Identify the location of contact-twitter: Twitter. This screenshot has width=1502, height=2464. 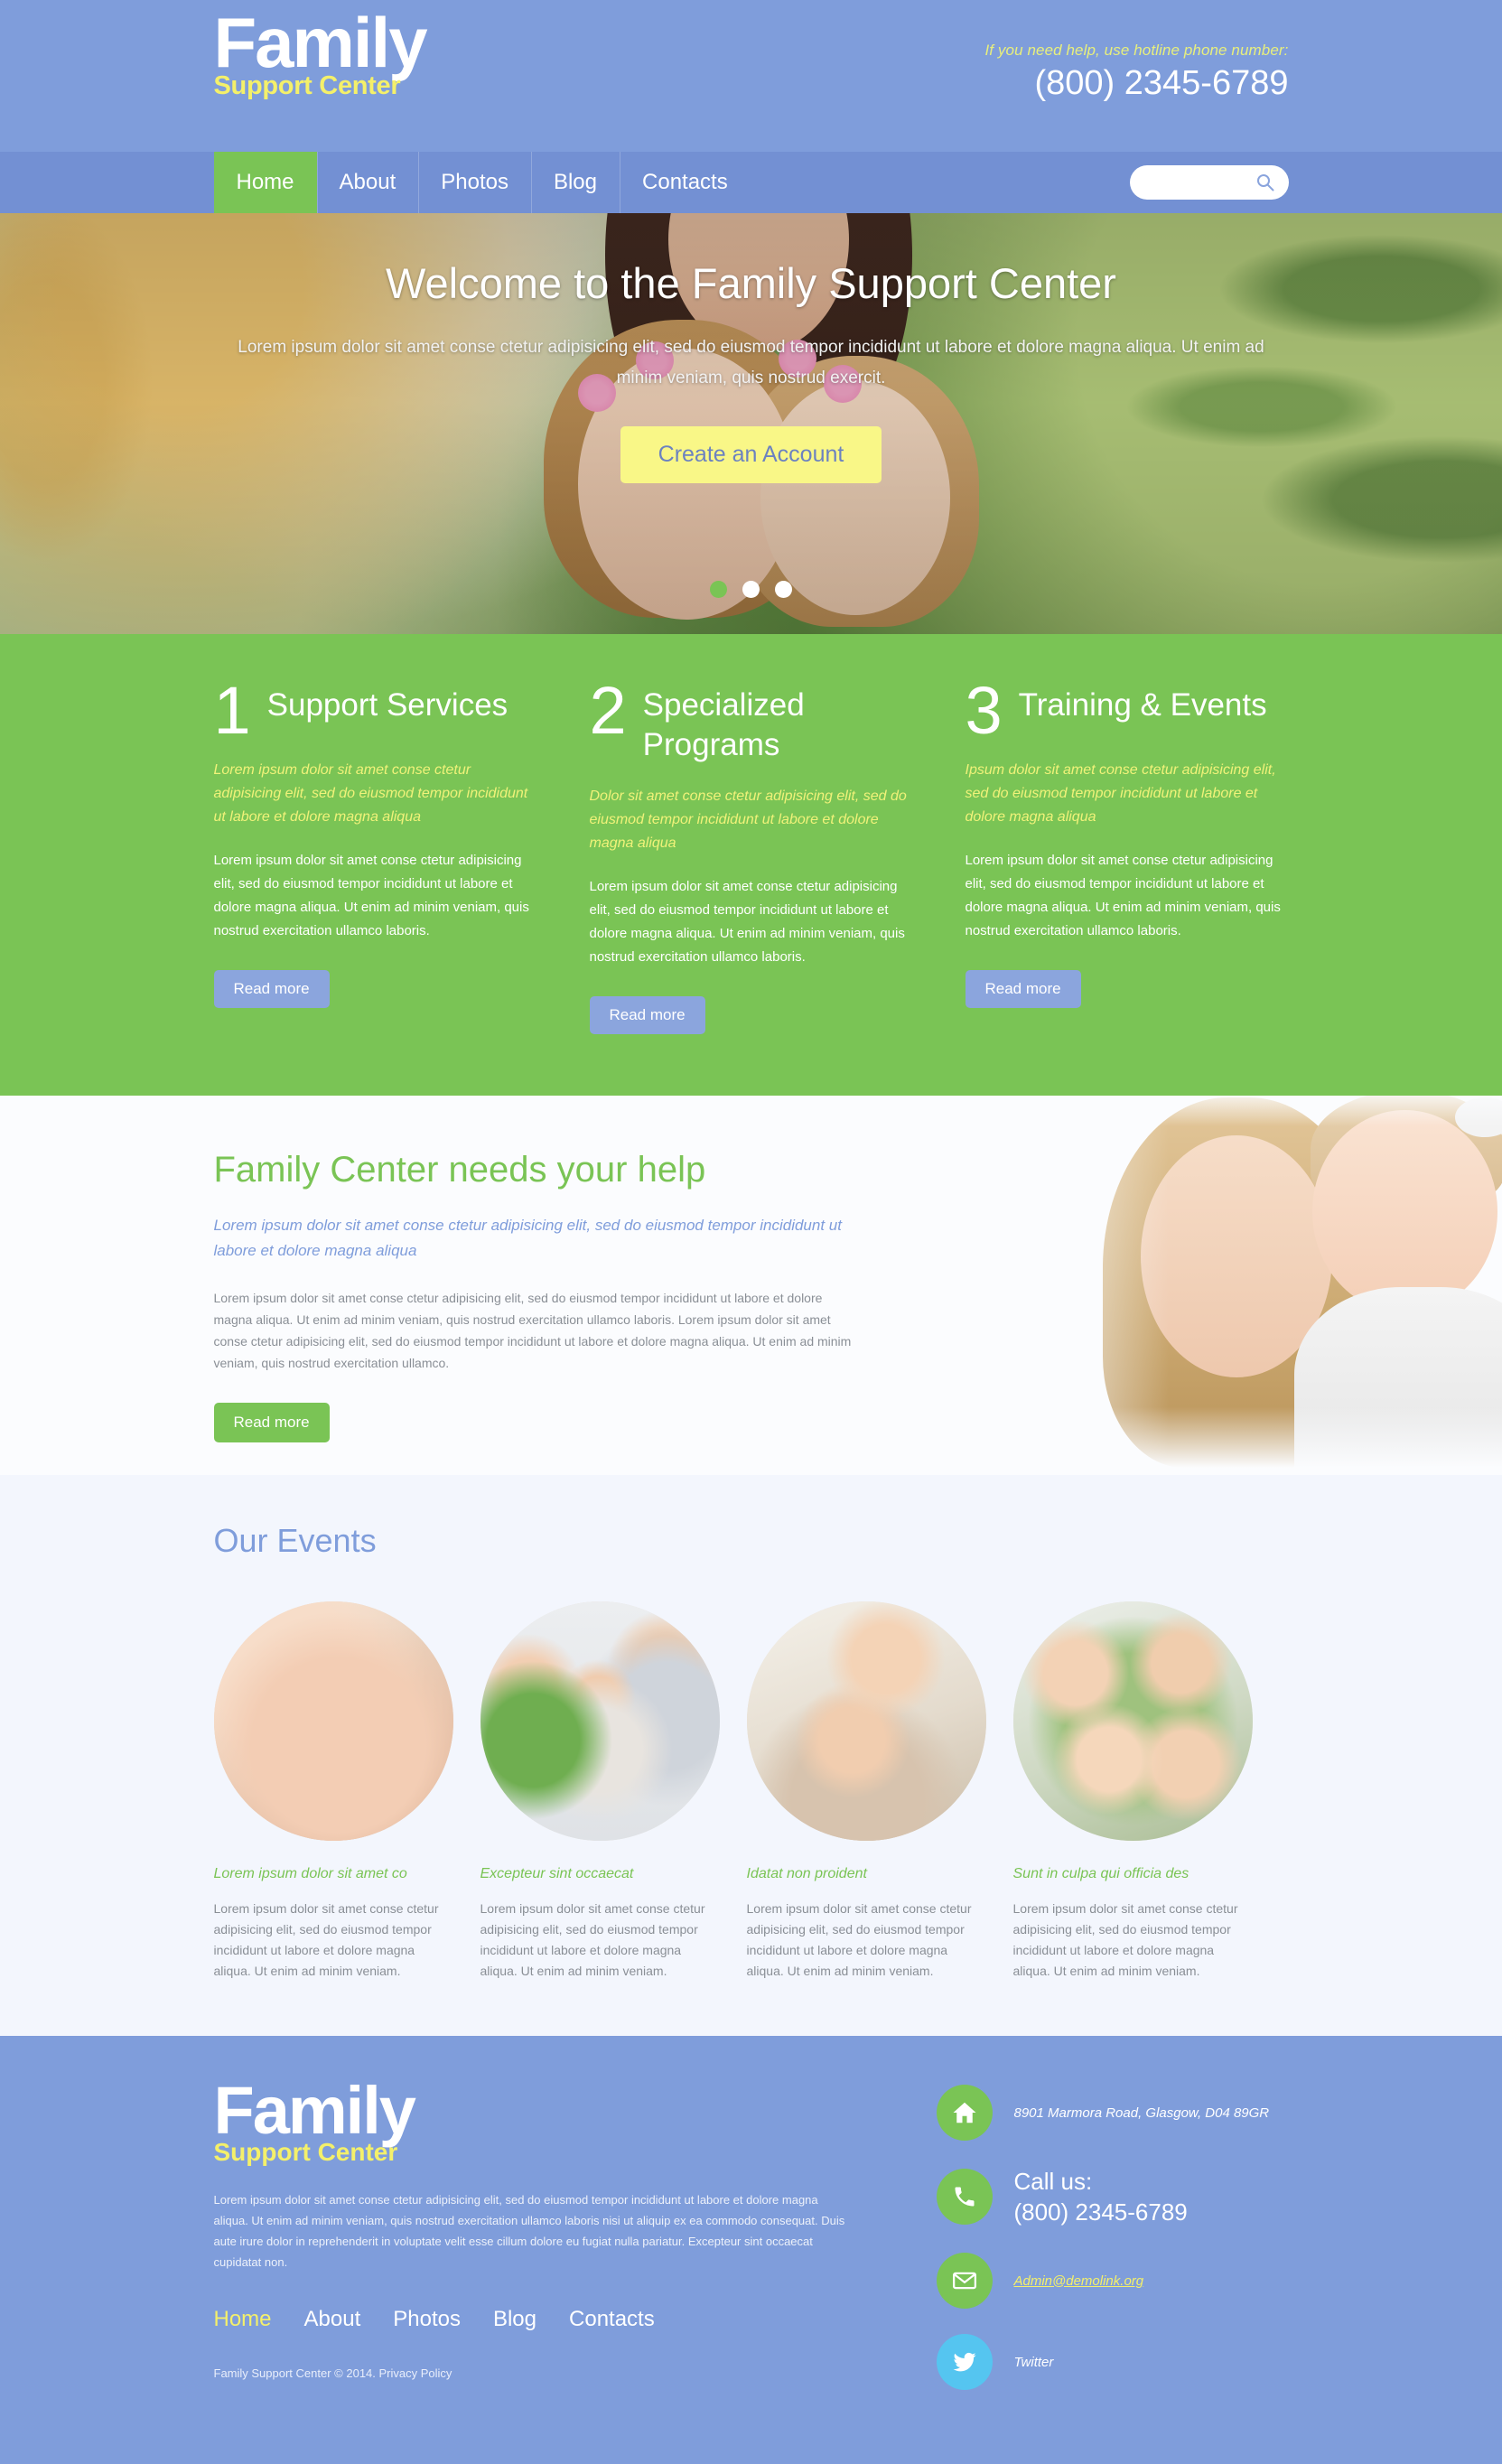
(1034, 2362).